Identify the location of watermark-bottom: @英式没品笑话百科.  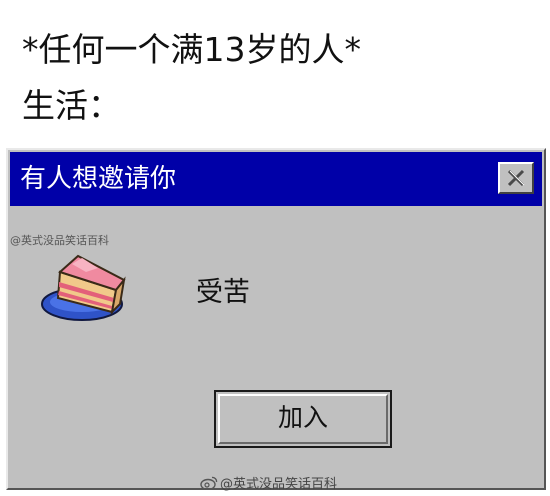
(268, 484).